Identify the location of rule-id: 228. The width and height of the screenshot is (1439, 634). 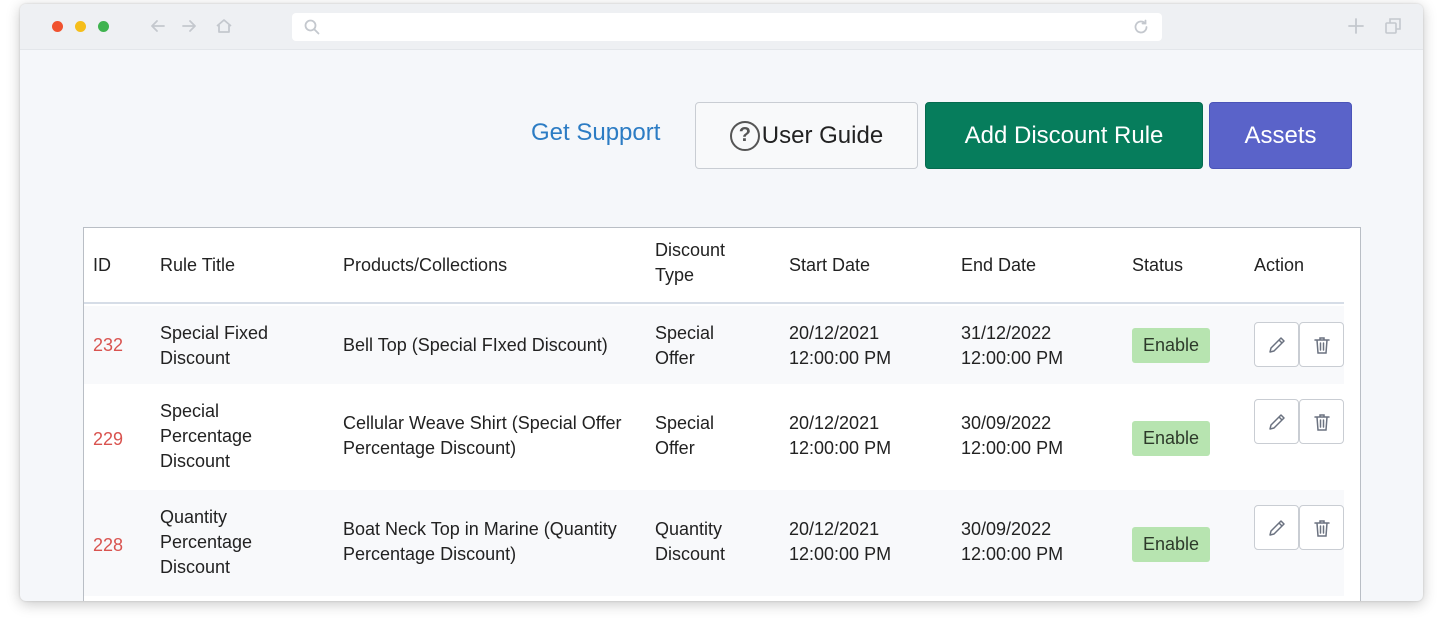
(108, 545).